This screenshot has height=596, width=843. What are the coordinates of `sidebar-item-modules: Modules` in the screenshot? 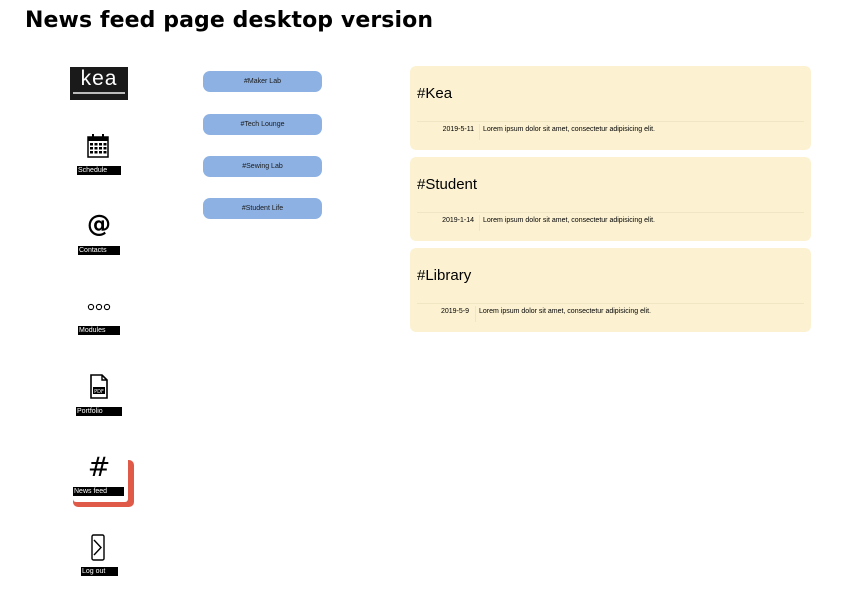 It's located at (109, 319).